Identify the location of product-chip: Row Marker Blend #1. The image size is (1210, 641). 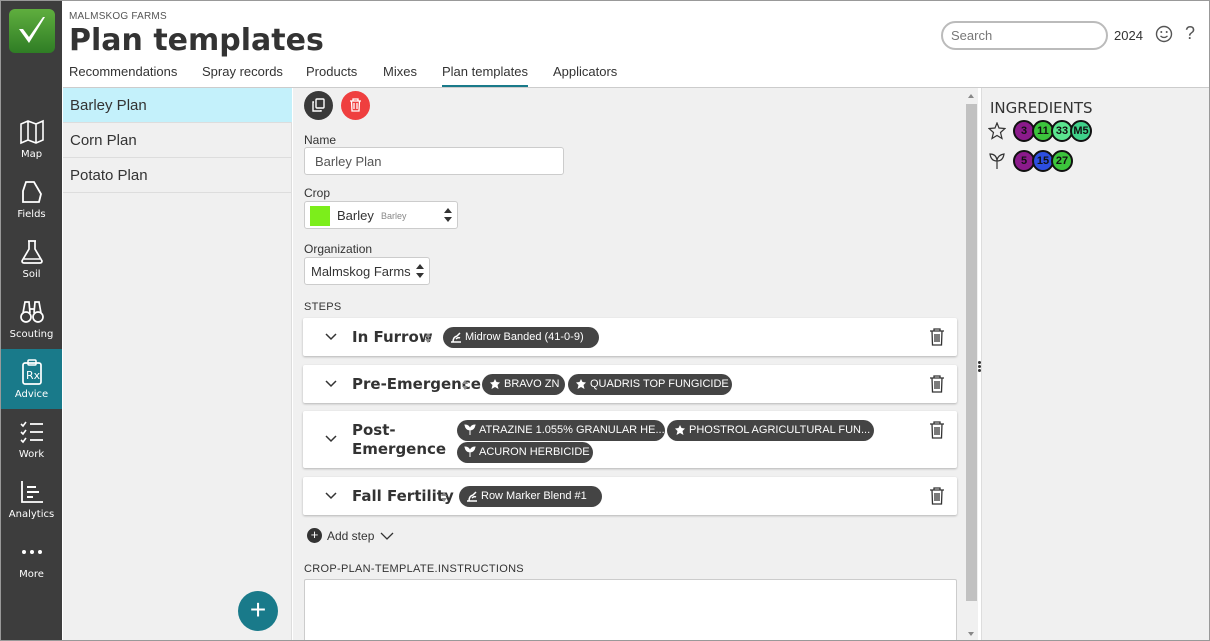
(530, 496).